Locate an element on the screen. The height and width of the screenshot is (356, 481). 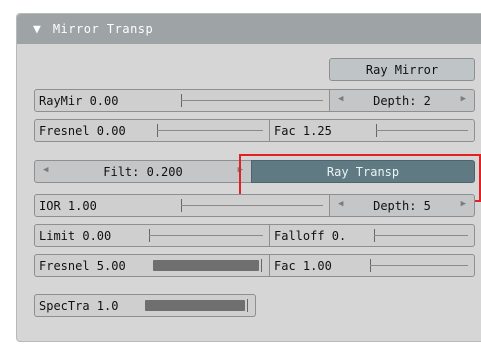
transp-fresnel-handle is located at coordinates (261, 265).